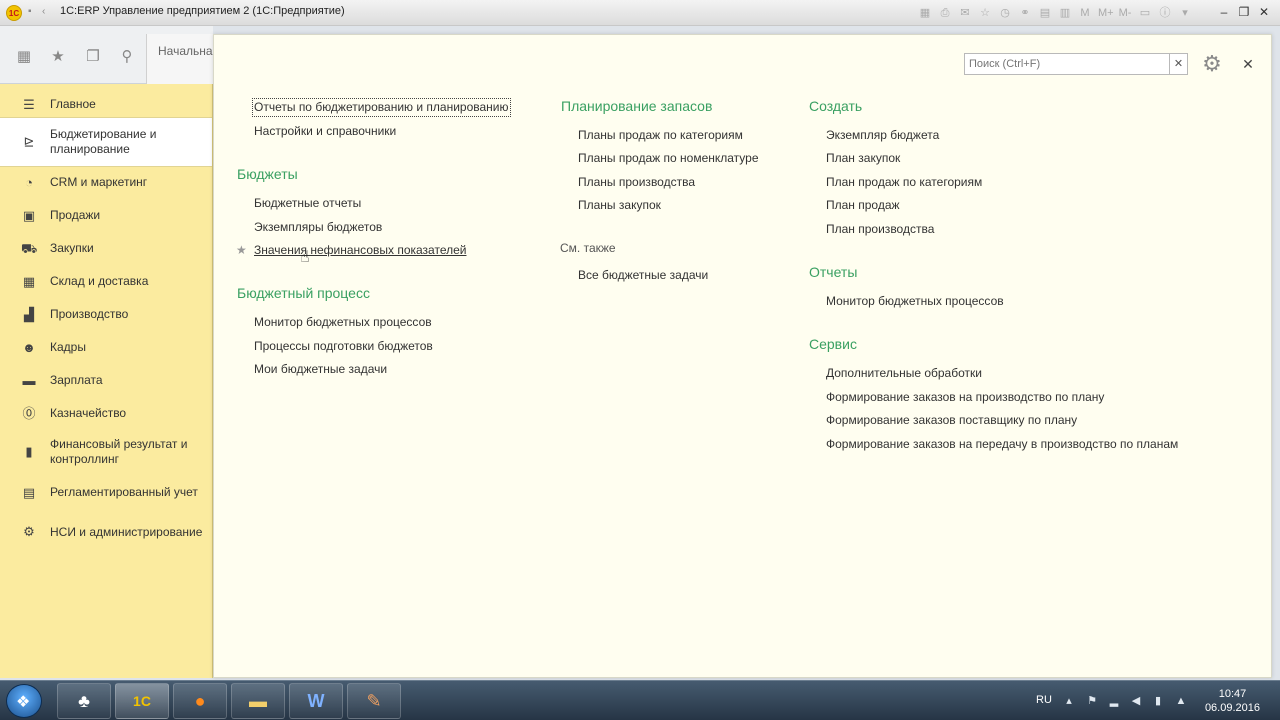  I want to click on sidebar-item-label: Финансовый результат и контроллинг, so click(119, 451).